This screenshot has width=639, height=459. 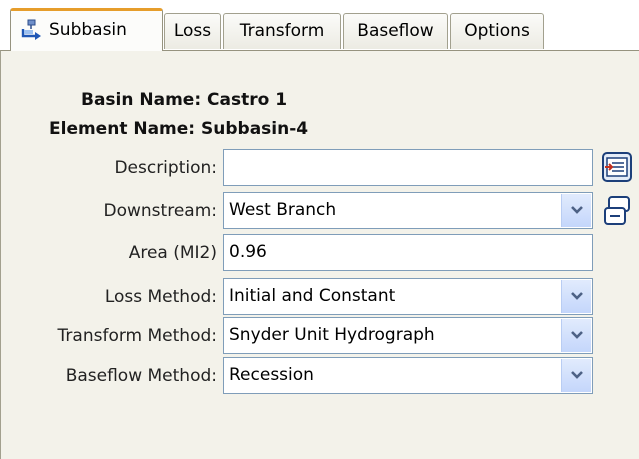 What do you see at coordinates (184, 100) in the screenshot?
I see `basin-name-heading: Basin Name: Castro 1` at bounding box center [184, 100].